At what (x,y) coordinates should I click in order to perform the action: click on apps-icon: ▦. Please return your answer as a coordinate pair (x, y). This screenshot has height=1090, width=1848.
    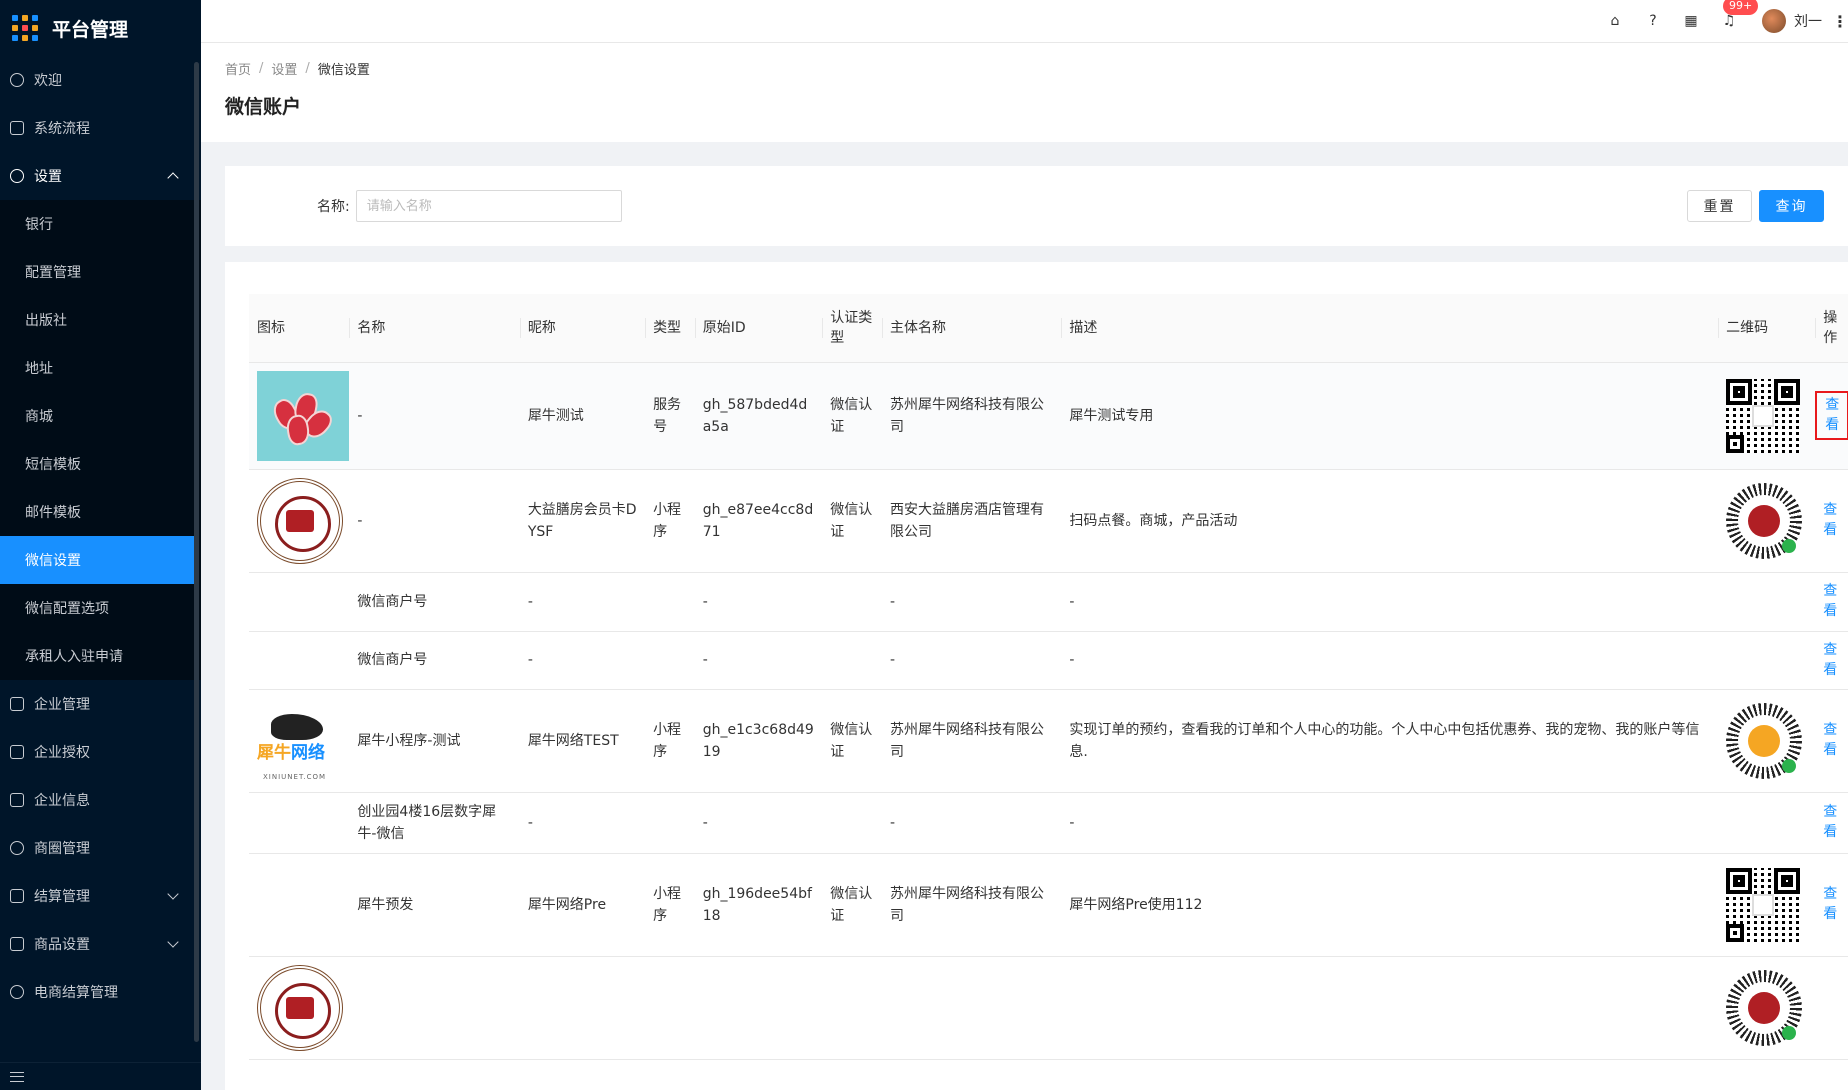
    Looking at the image, I should click on (1691, 21).